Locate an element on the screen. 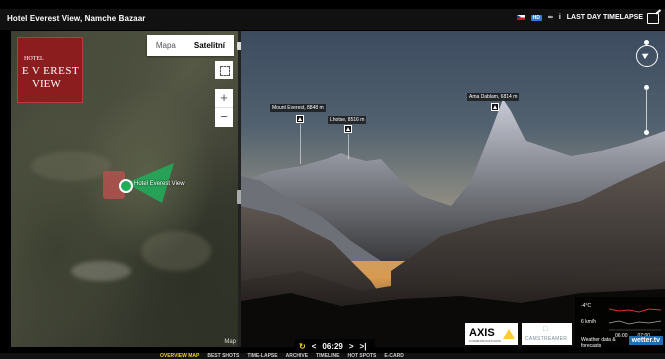  map-zoom-control: + − is located at coordinates (224, 108).